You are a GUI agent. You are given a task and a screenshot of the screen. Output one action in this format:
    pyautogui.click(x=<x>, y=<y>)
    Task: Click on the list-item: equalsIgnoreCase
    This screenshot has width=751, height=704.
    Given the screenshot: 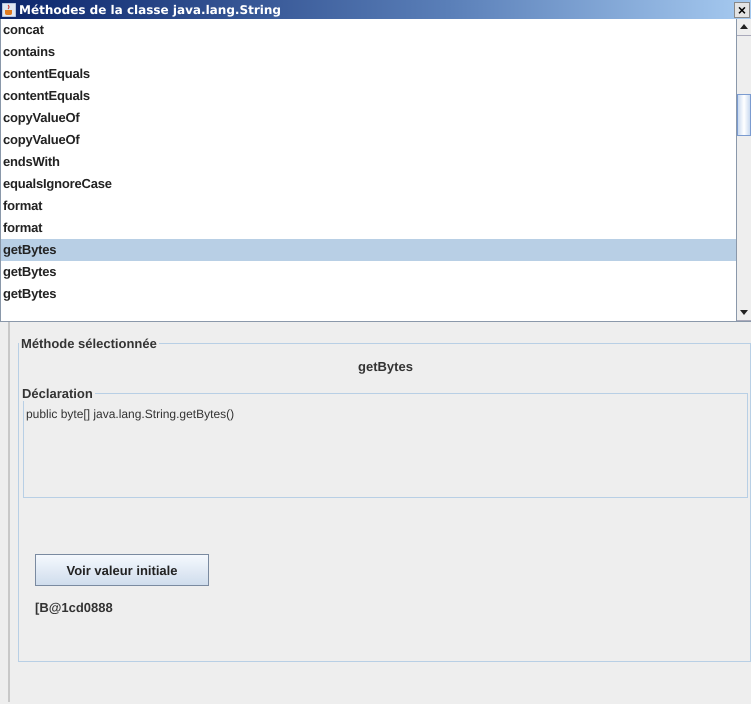 What is the action you would take?
    pyautogui.click(x=368, y=184)
    